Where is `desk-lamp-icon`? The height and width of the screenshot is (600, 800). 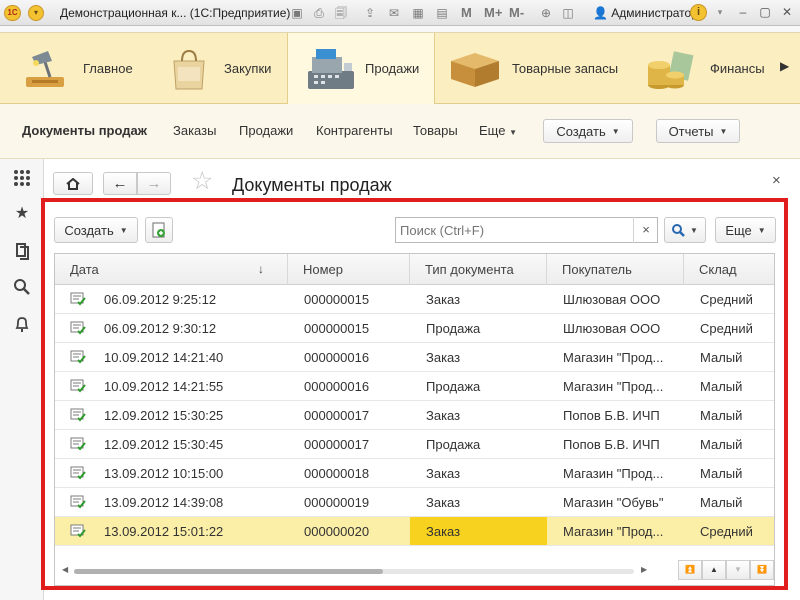
desk-lamp-icon is located at coordinates (45, 69).